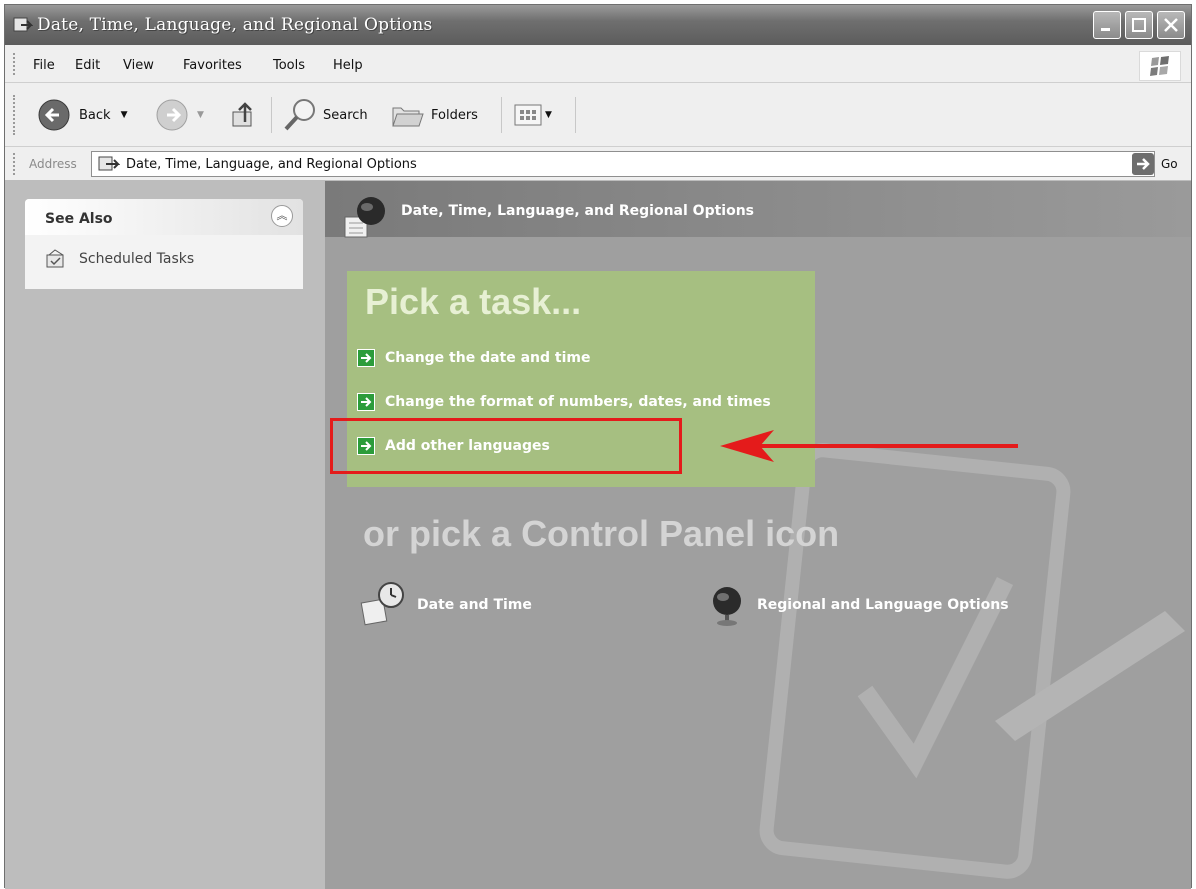 The width and height of the screenshot is (1196, 889). What do you see at coordinates (883, 605) in the screenshot?
I see `regional-language-label: Regional and Language Options` at bounding box center [883, 605].